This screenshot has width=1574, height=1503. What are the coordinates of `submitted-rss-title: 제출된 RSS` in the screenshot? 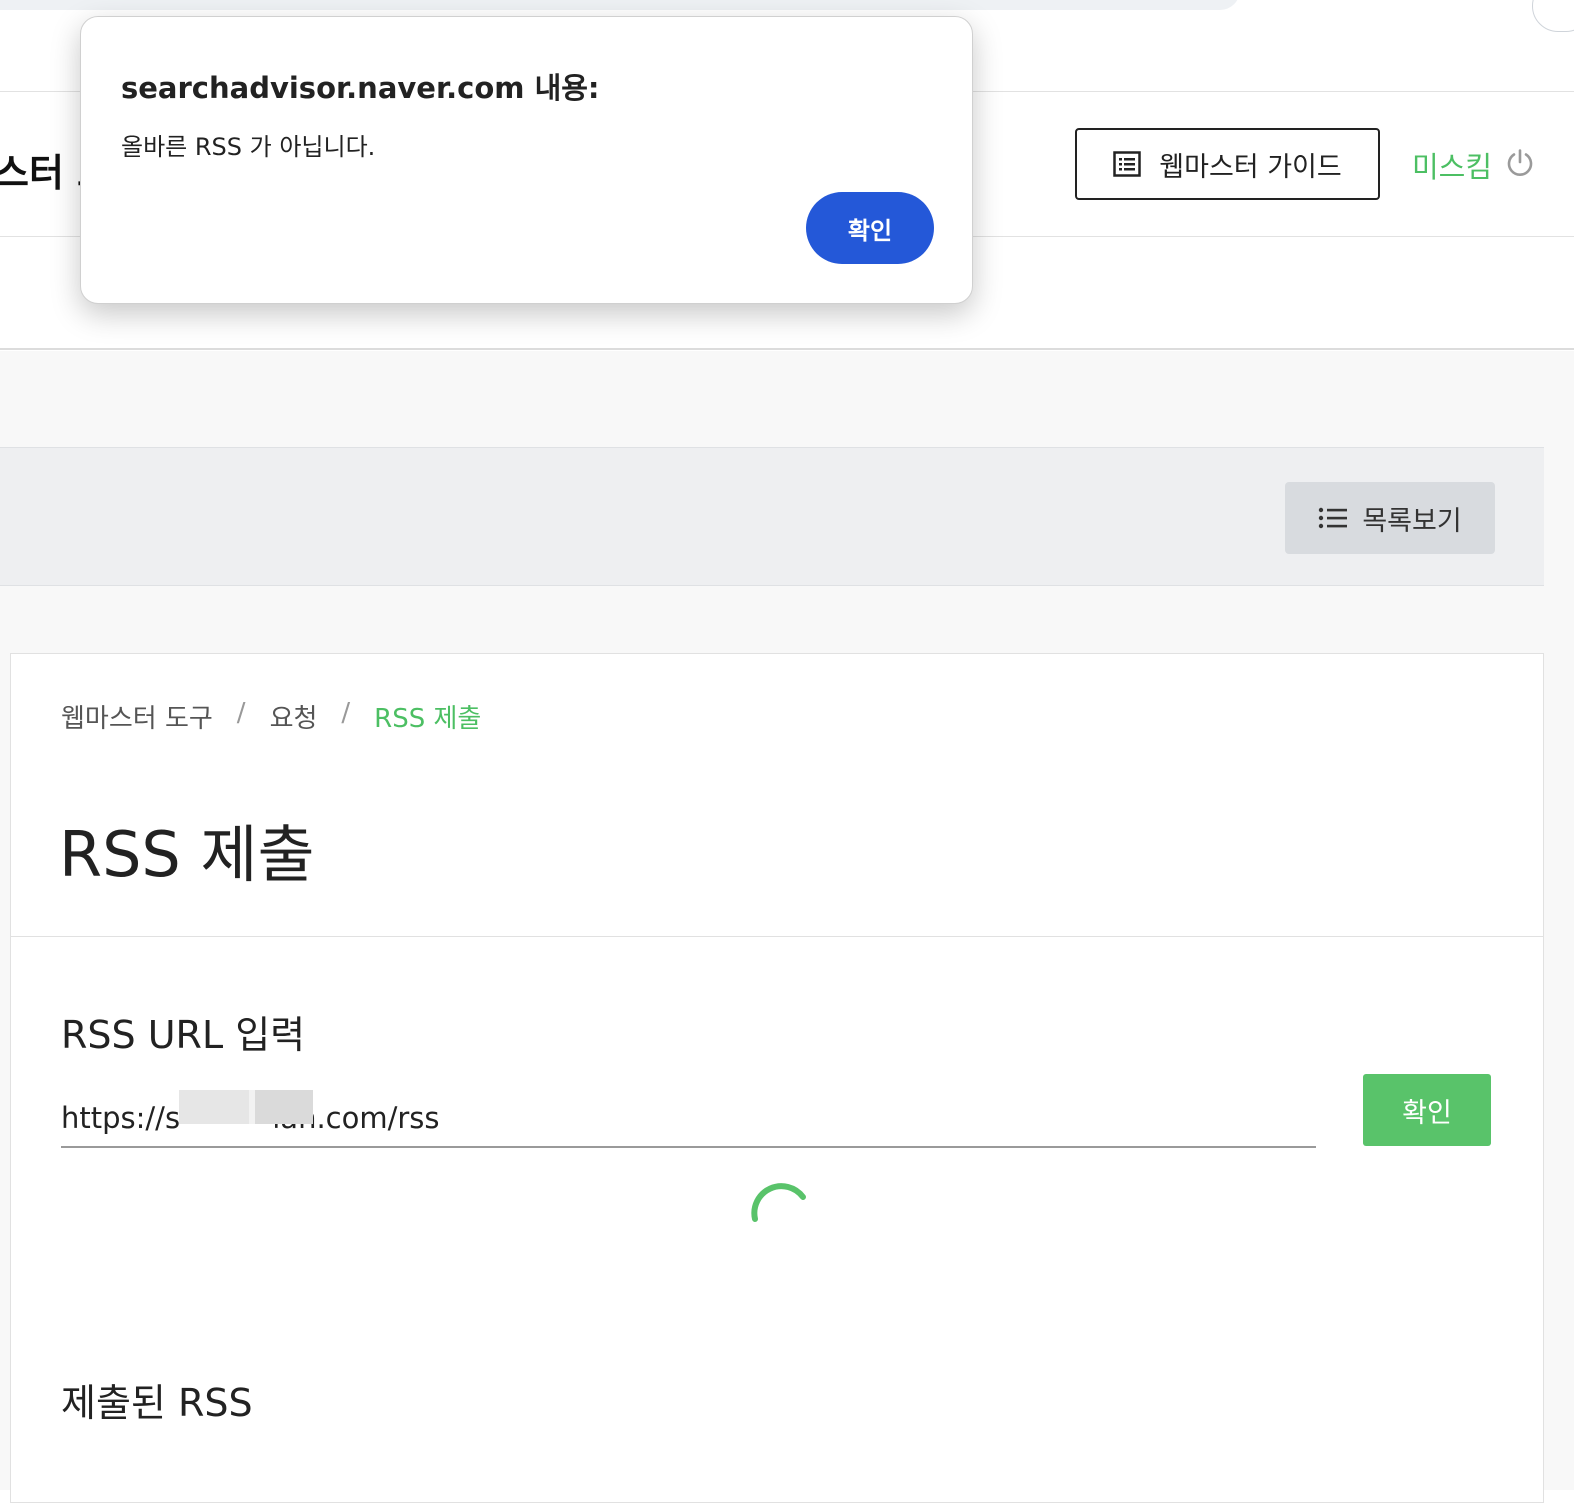 It's located at (157, 1403).